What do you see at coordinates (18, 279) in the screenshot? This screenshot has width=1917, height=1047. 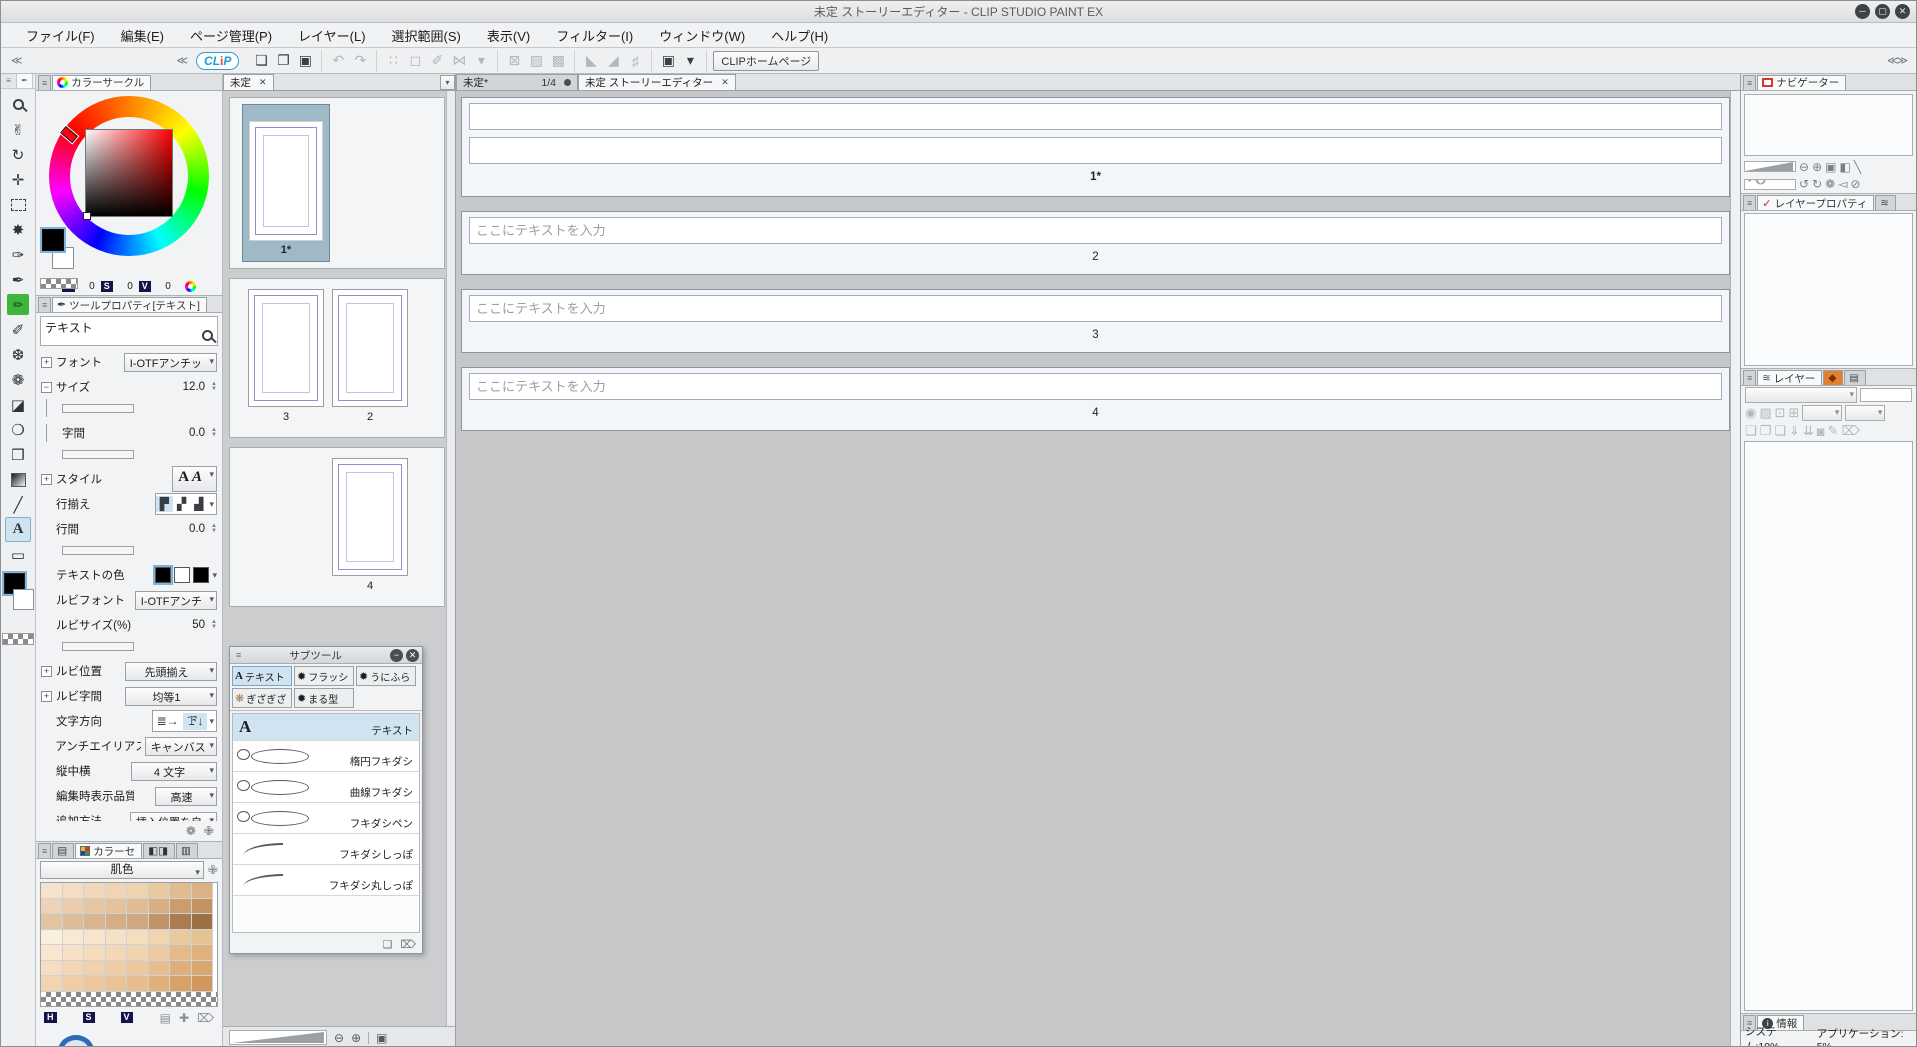 I see `pen-tool-icon: ✒` at bounding box center [18, 279].